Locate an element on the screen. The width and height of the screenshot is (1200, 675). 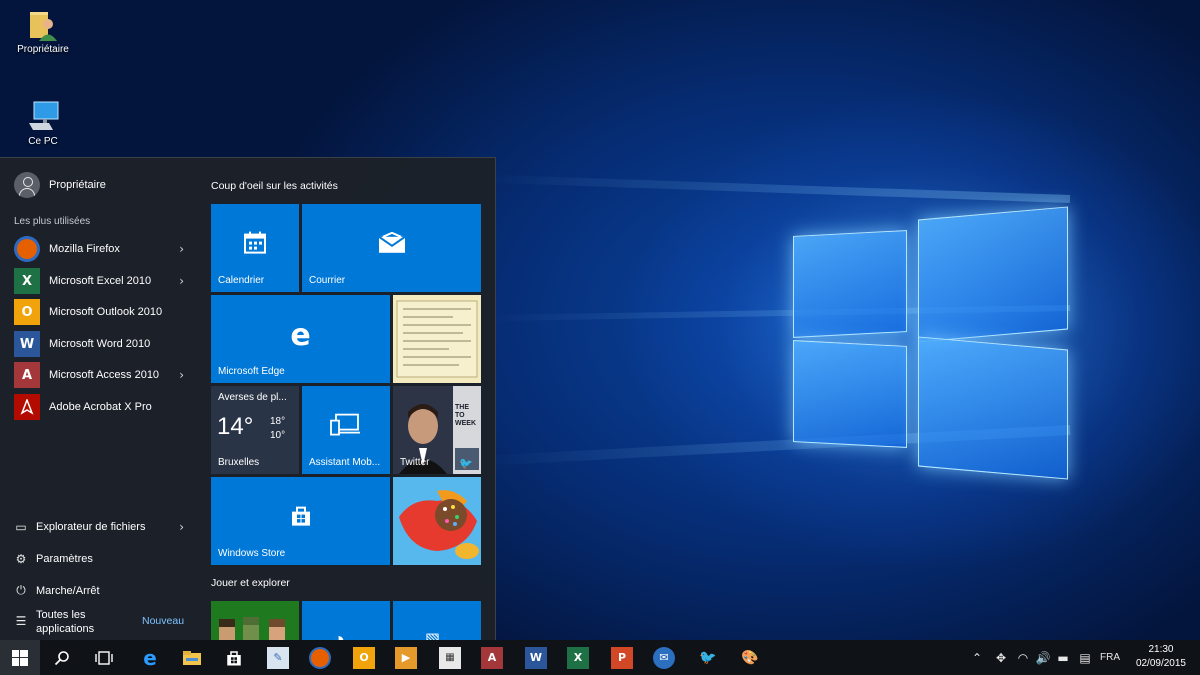
app-item-firefox: Mozilla Firefox › is located at coordinates (104, 249).